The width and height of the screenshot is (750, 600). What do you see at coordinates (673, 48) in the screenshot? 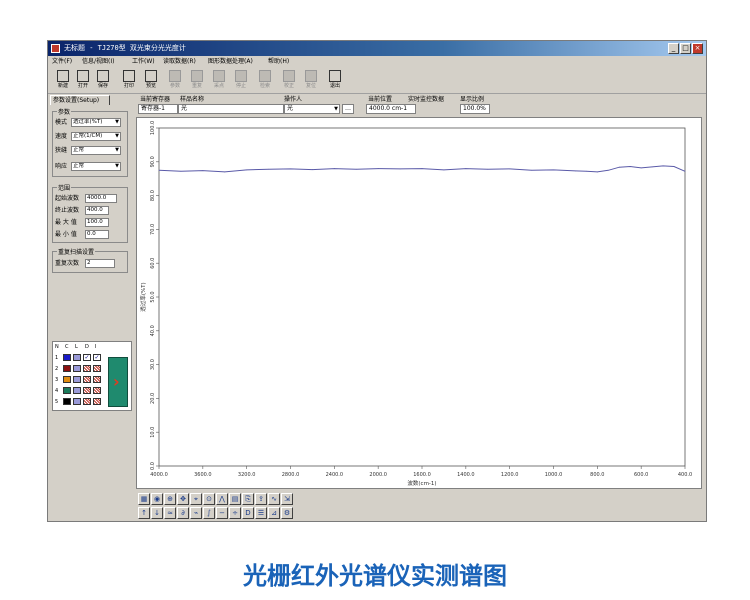
I see `minimize-button: _` at bounding box center [673, 48].